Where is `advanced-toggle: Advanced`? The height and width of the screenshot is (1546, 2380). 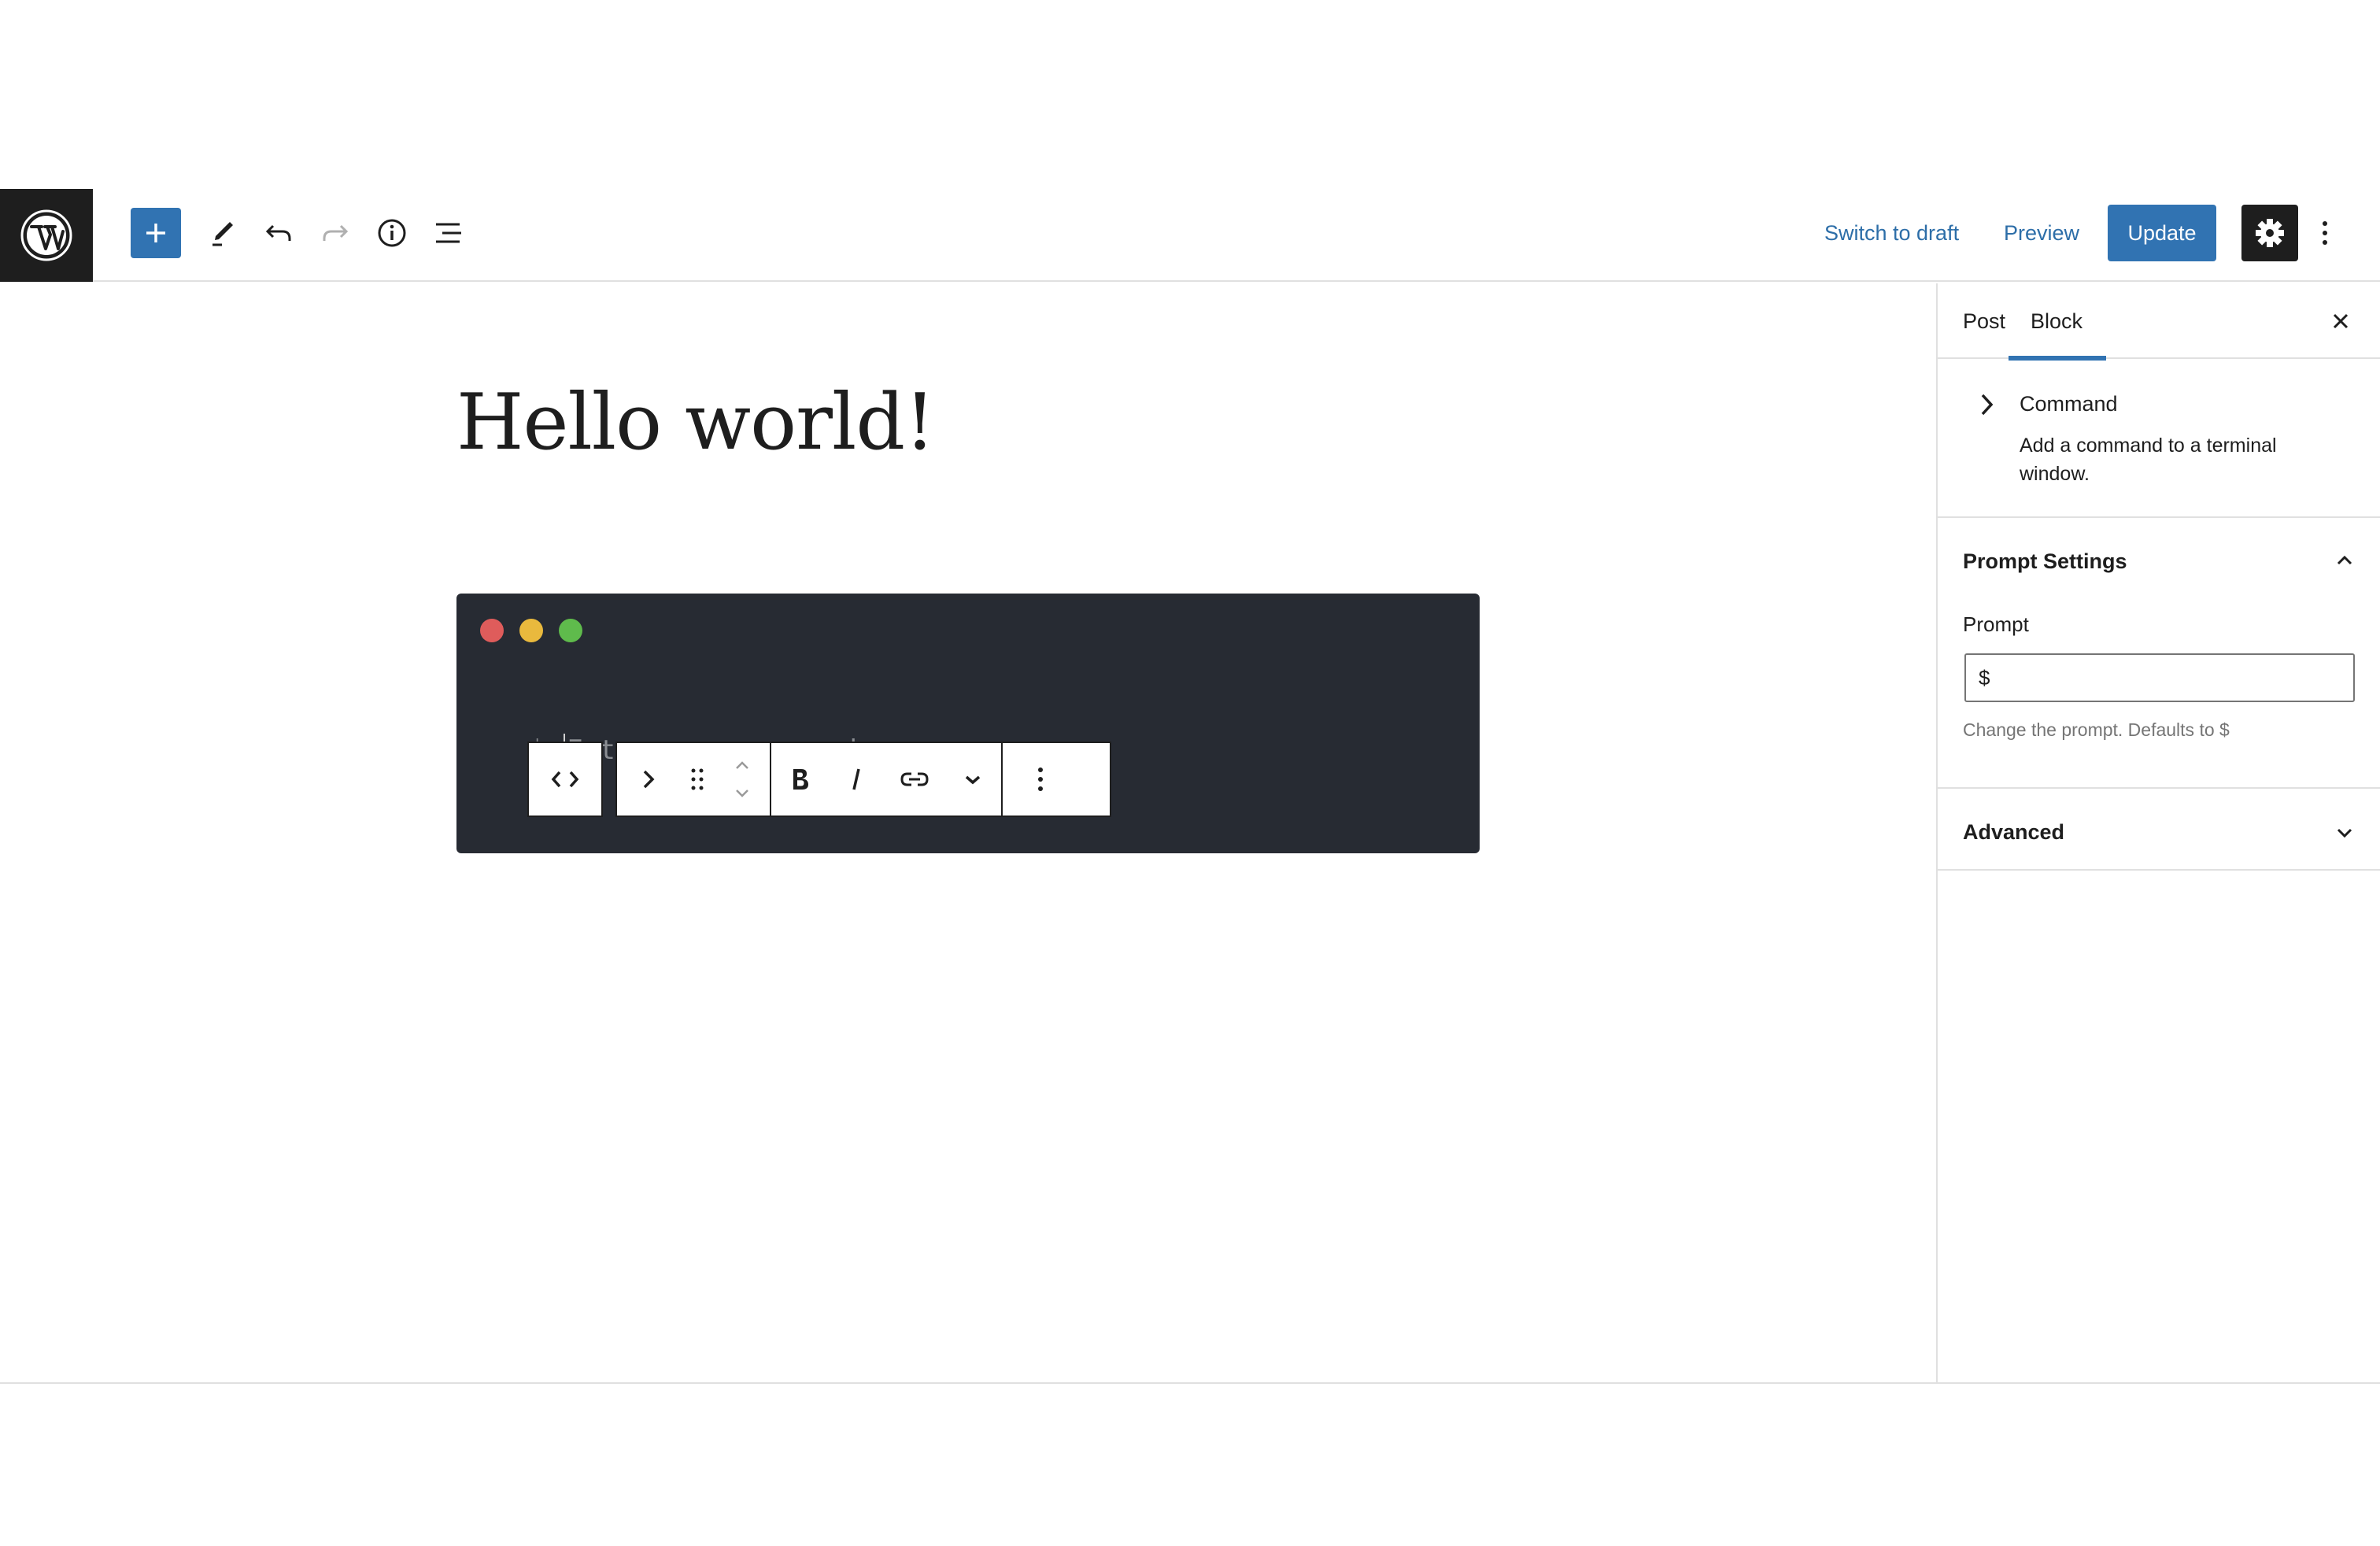
advanced-toggle: Advanced is located at coordinates (2013, 832).